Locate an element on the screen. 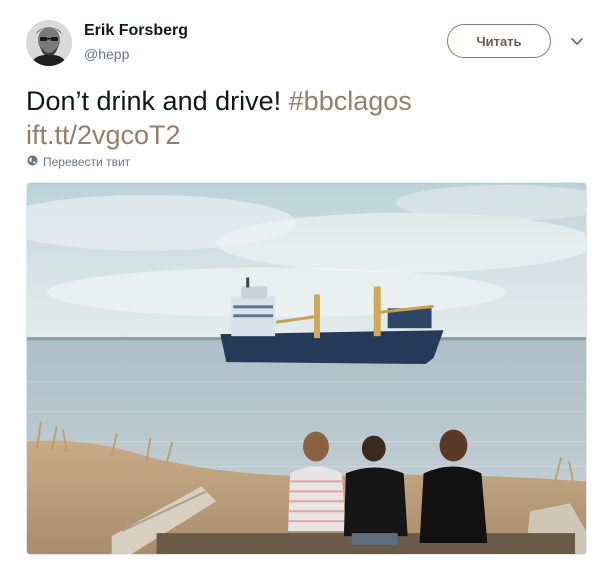 The image size is (615, 568). author-handle: @hepp is located at coordinates (106, 54).